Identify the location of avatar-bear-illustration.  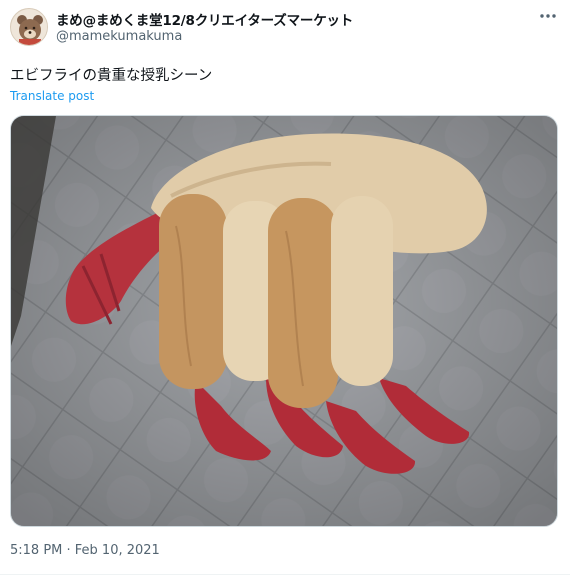
(29, 27).